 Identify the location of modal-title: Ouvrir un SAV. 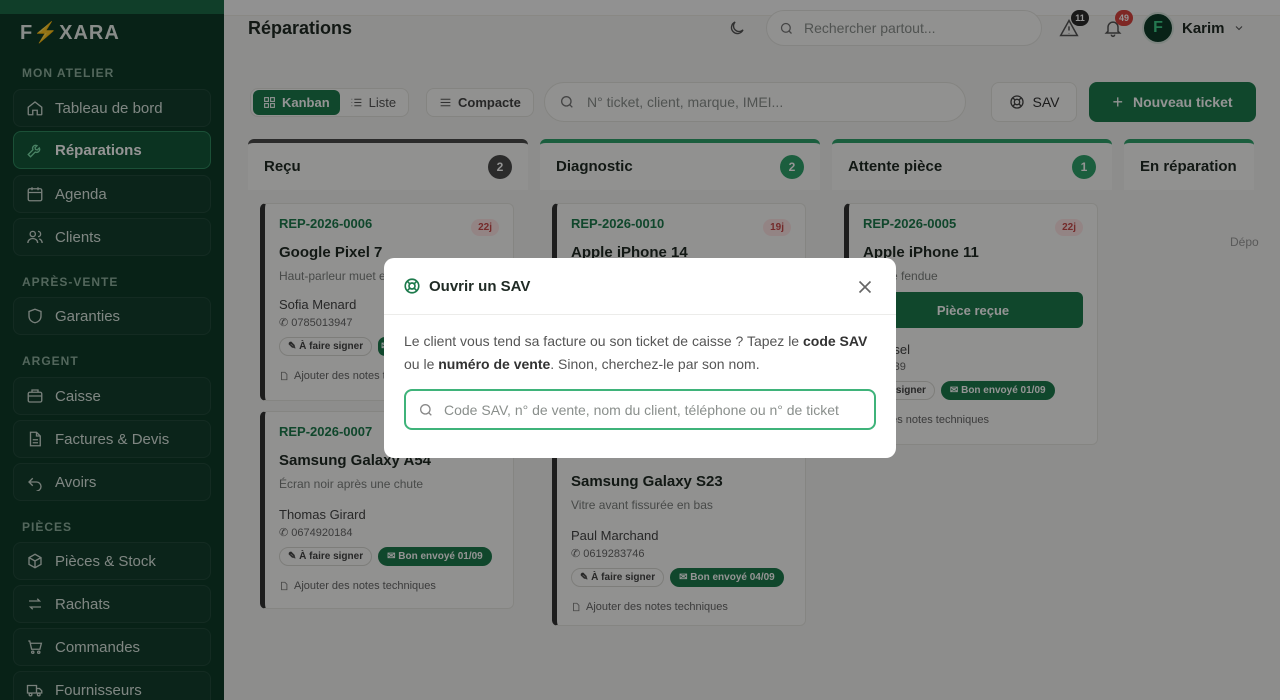
(480, 286).